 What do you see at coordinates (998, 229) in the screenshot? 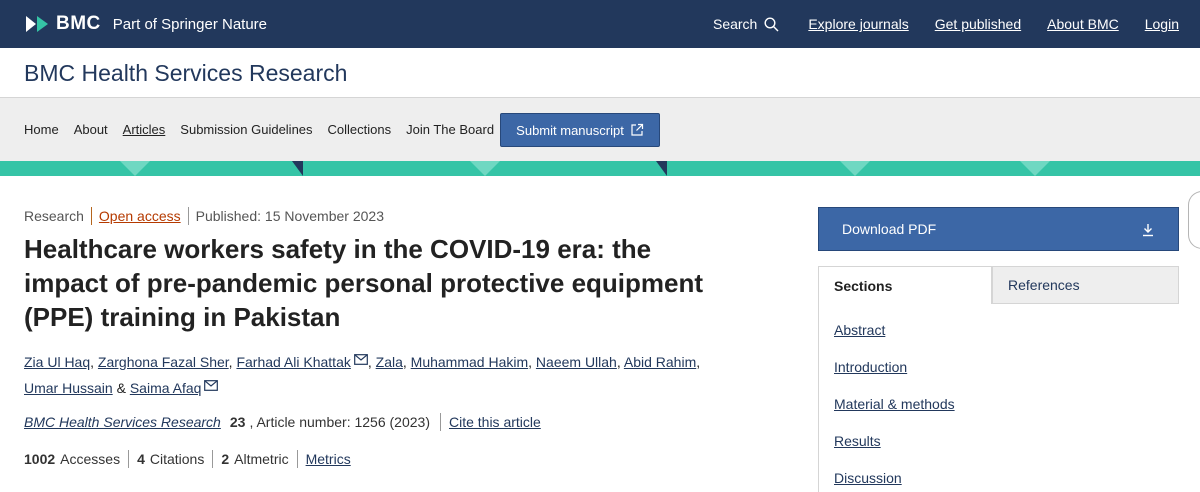
I see `download-pdf-button: Download PDF` at bounding box center [998, 229].